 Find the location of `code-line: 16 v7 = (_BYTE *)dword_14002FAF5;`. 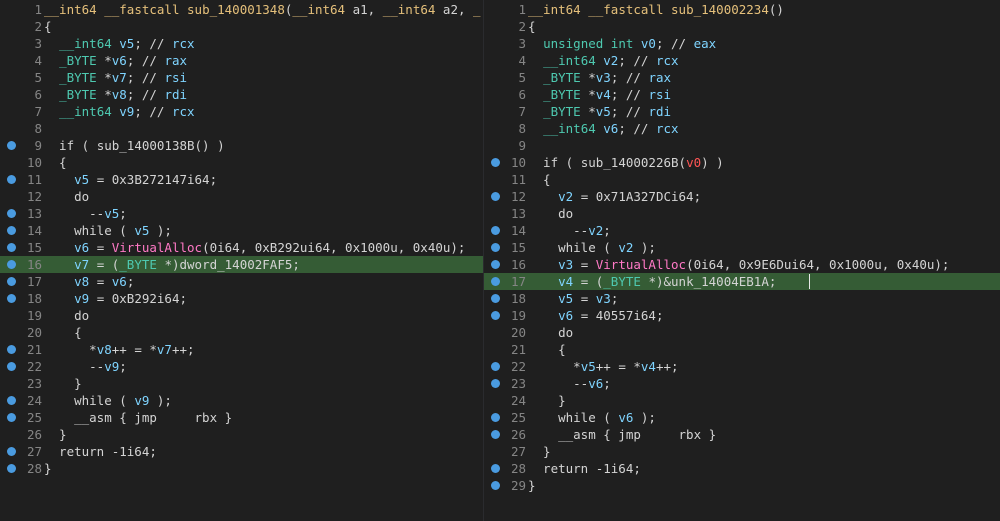

code-line: 16 v7 = (_BYTE *)dword_14002FAF5; is located at coordinates (241, 264).